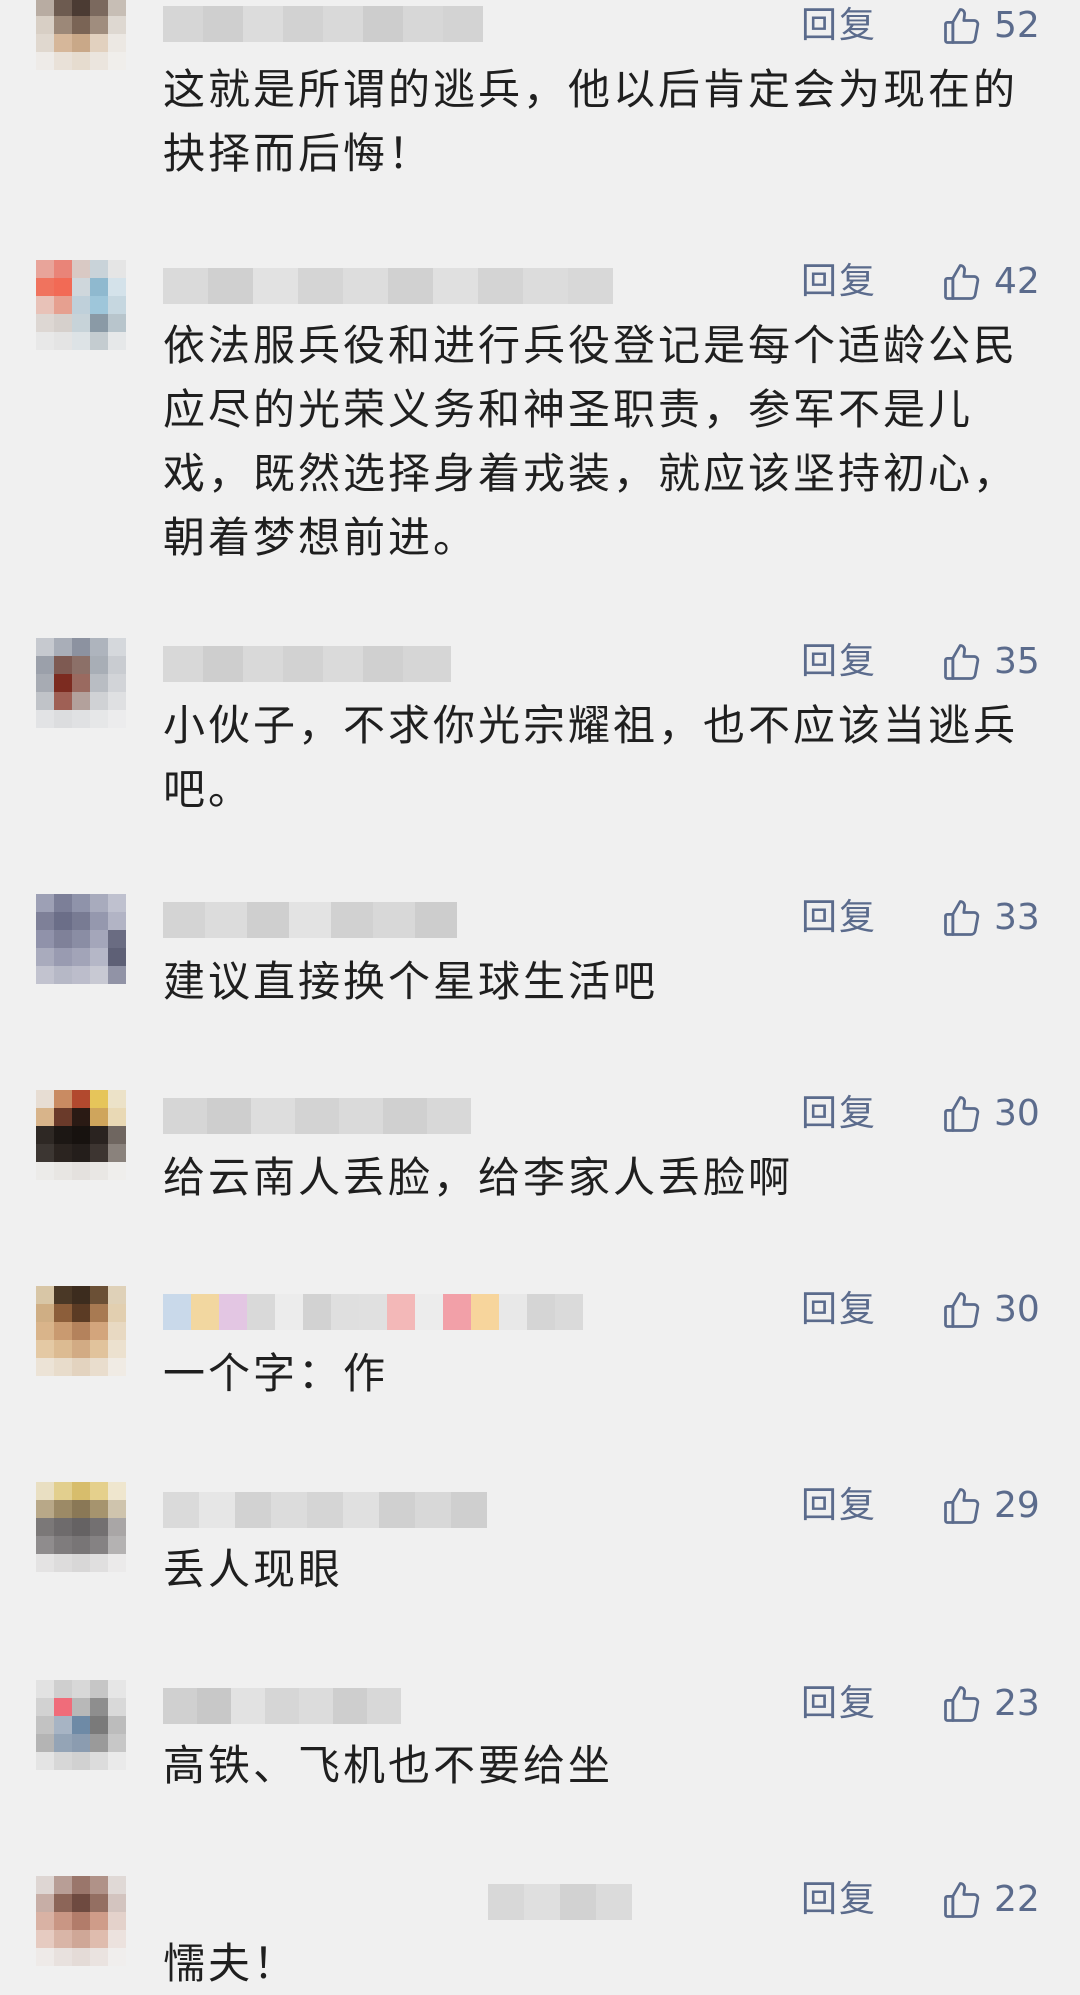 The height and width of the screenshot is (1995, 1080). Describe the element at coordinates (1017, 1703) in the screenshot. I see `like-count: 23` at that location.